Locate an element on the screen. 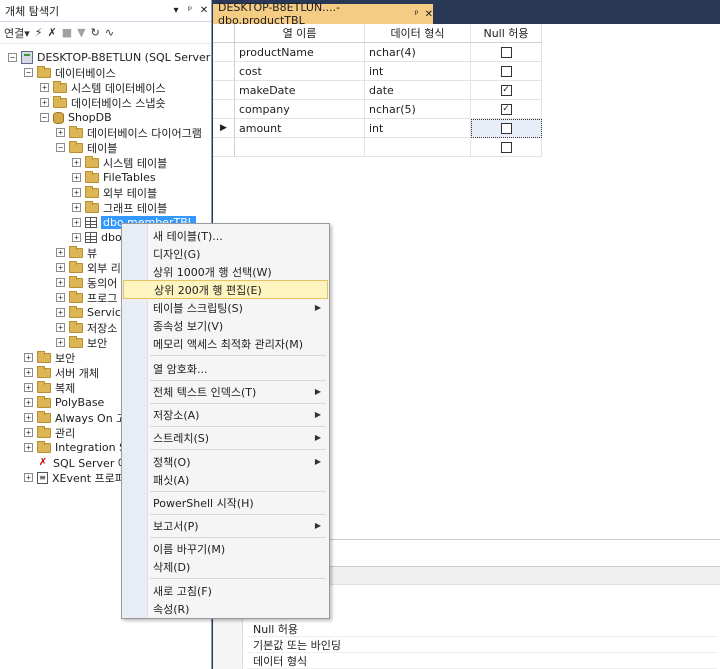 This screenshot has height=669, width=720. table-row: productName nchar(4) is located at coordinates (377, 52).